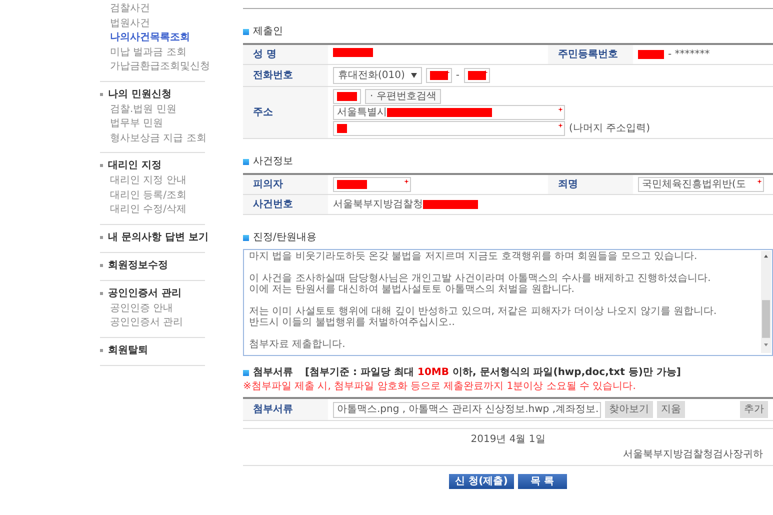  Describe the element at coordinates (403, 96) in the screenshot. I see `postcode-search-button: · 우편번호검색` at that location.